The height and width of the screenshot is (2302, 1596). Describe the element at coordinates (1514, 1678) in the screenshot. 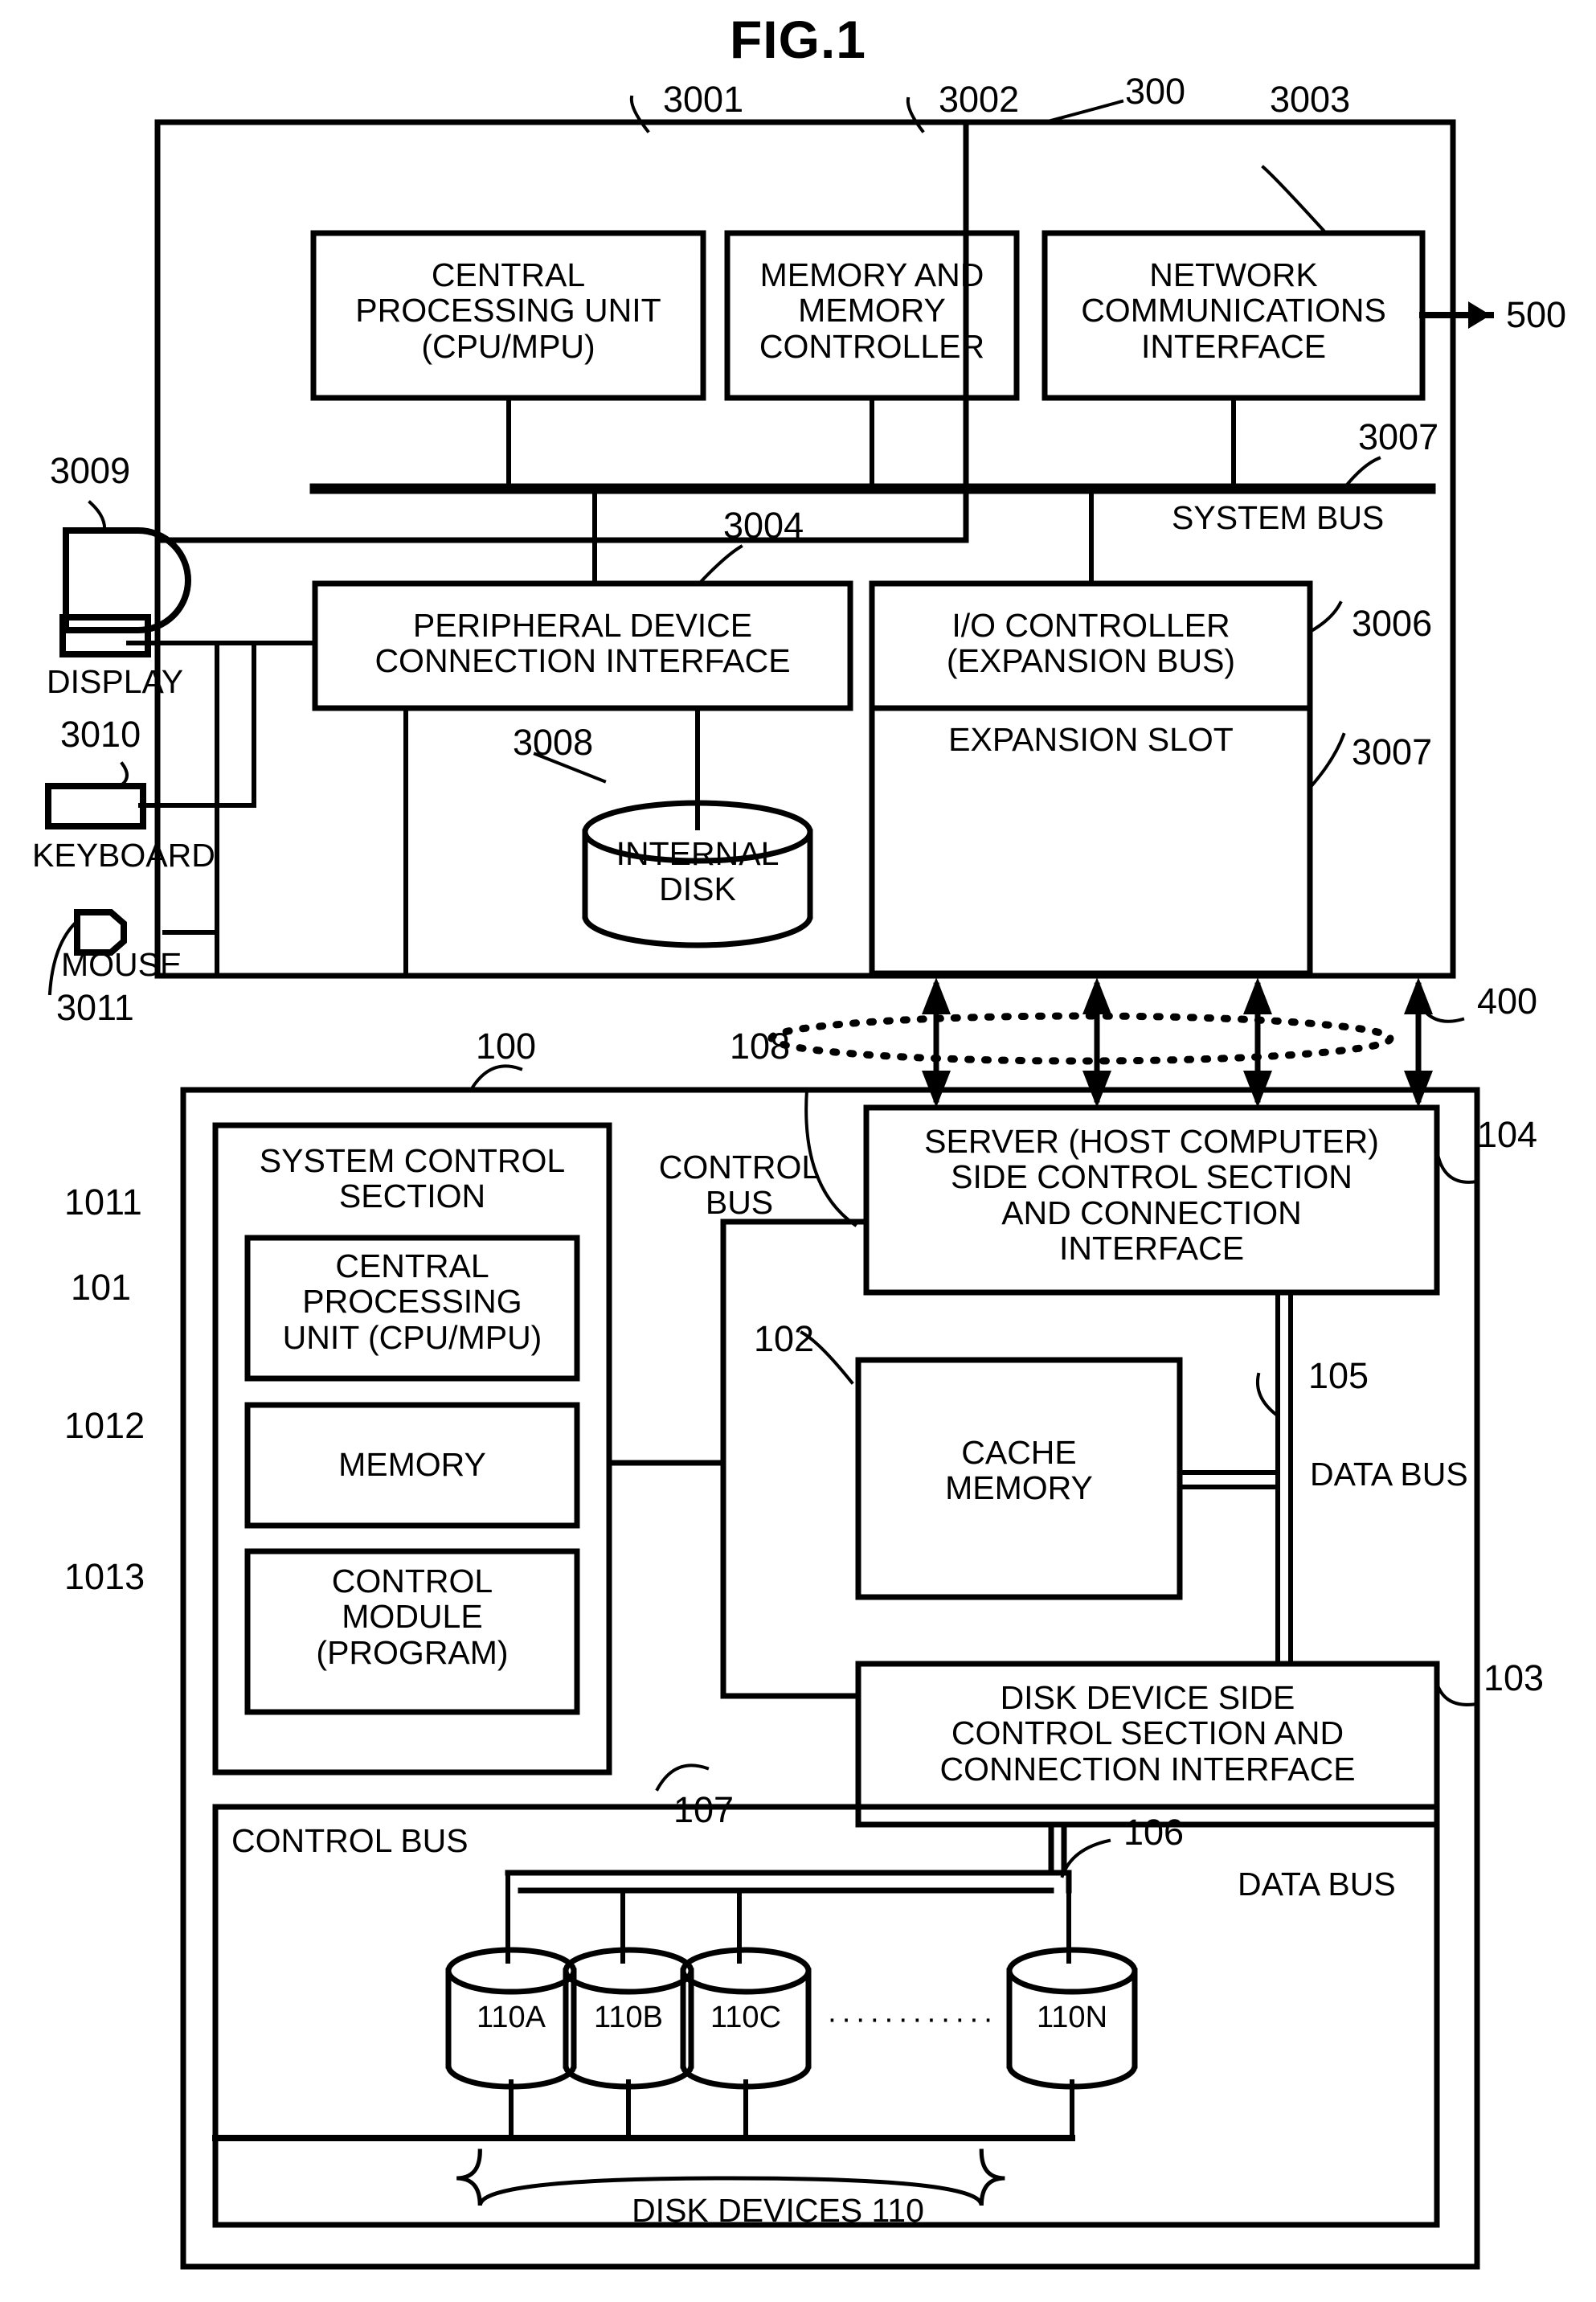

I see `ref-103: 103` at that location.